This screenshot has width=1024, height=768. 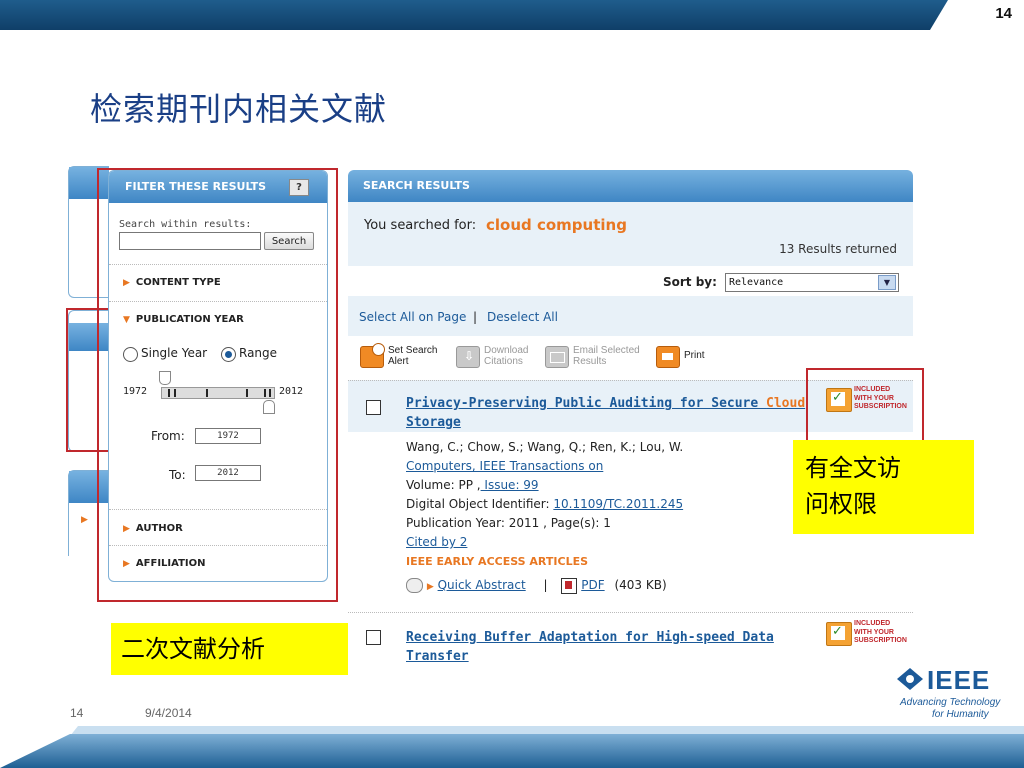 I want to click on subscription-badge: ✓ INCLUDED WITH YOUR SUBSCRIPTION, so click(x=870, y=634).